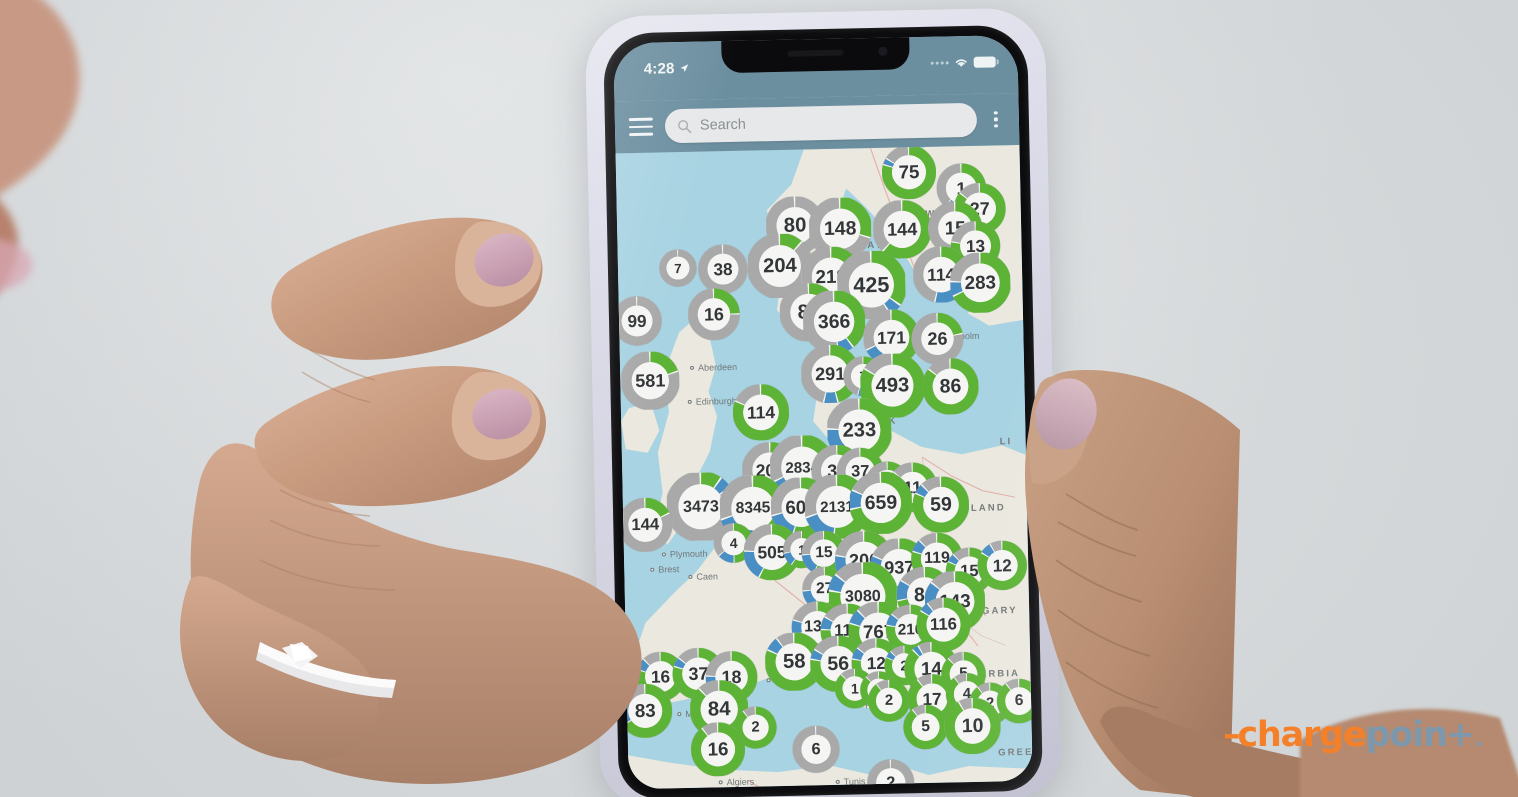 The height and width of the screenshot is (797, 1518). I want to click on map-cluster-marker: 38, so click(723, 269).